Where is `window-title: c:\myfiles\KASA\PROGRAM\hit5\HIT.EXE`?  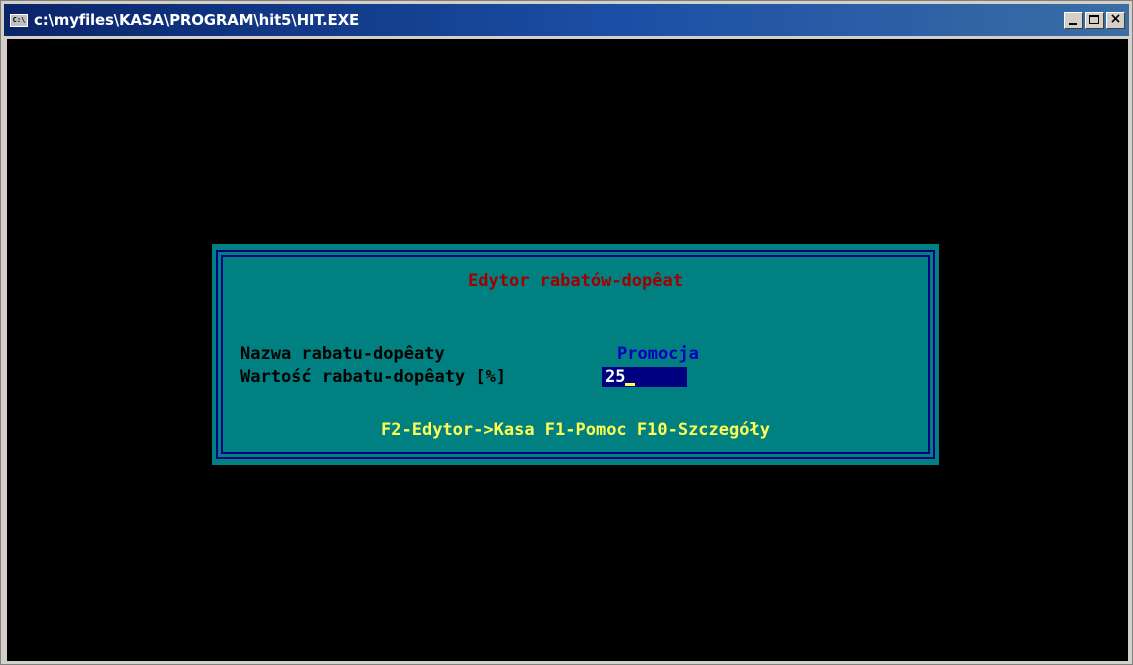 window-title: c:\myfiles\KASA\PROGRAM\hit5\HIT.EXE is located at coordinates (197, 20).